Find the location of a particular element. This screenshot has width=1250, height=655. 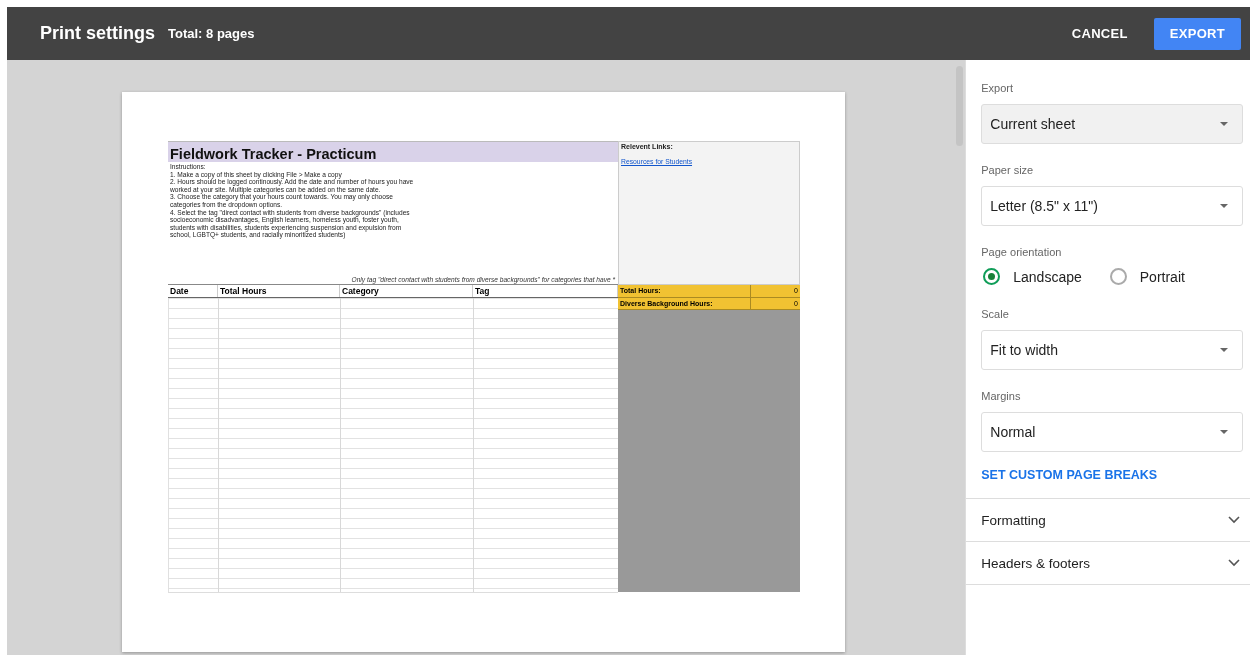

cancel-button: CANCEL is located at coordinates (1099, 33).